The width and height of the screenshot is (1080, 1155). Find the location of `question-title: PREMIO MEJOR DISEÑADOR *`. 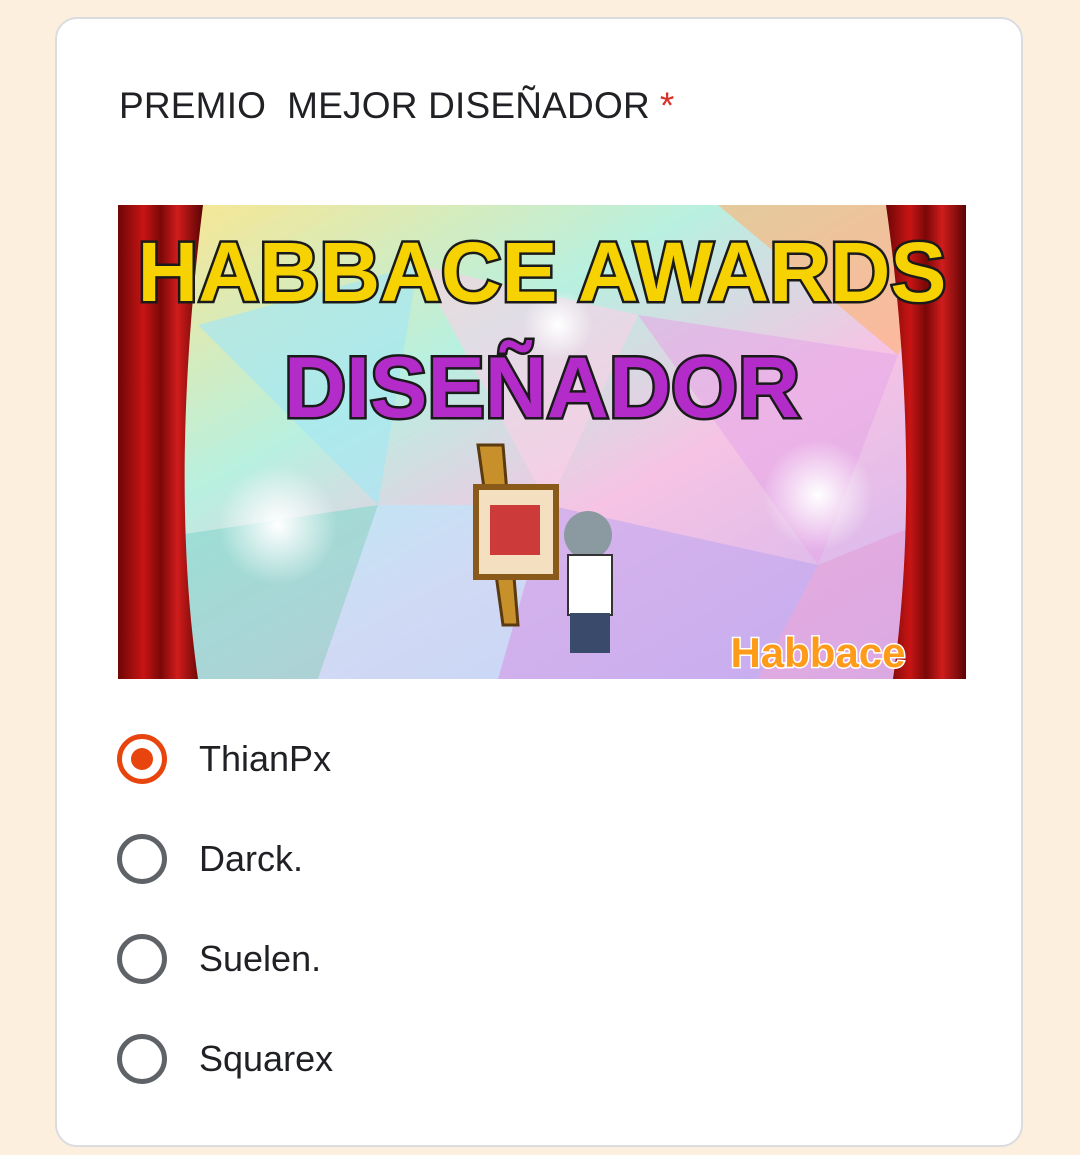

question-title: PREMIO MEJOR DISEÑADOR * is located at coordinates (396, 106).